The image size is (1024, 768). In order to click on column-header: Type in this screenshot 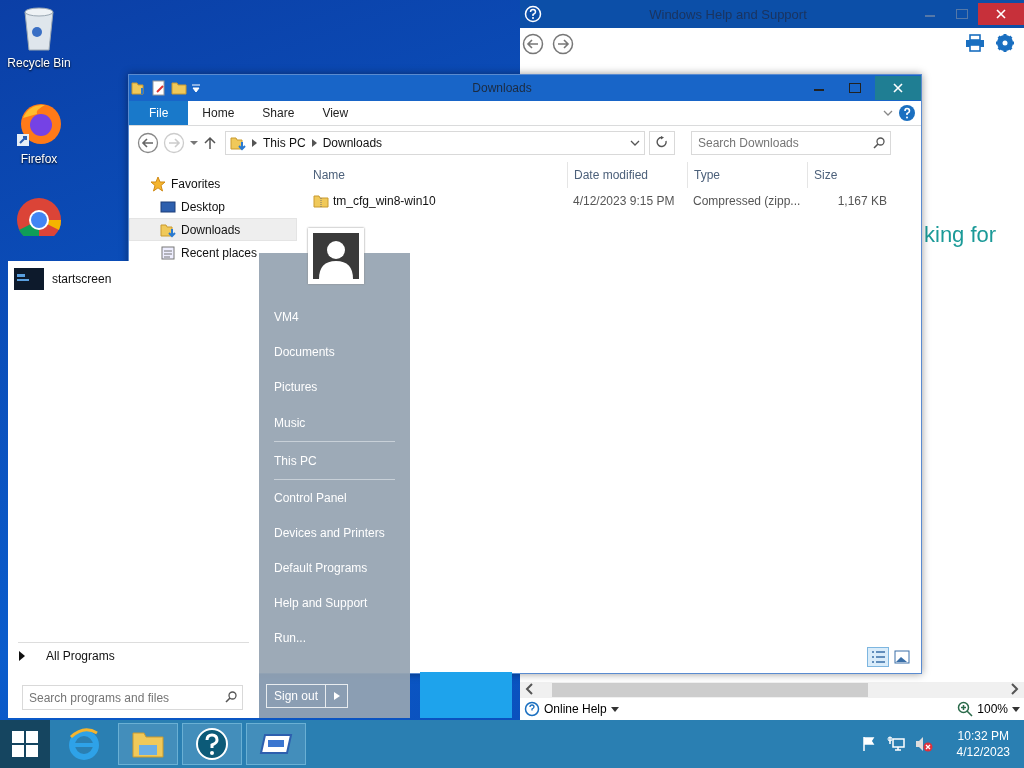, I will do `click(747, 175)`.